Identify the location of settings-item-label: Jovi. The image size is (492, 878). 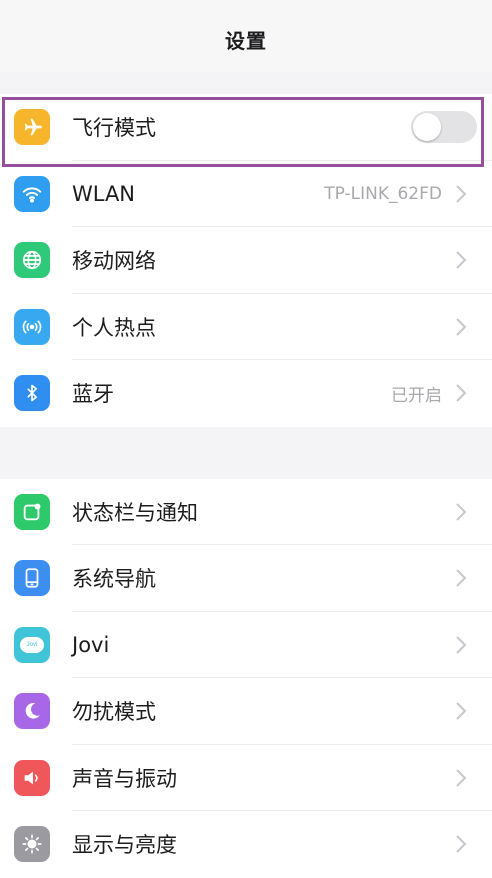
(91, 644).